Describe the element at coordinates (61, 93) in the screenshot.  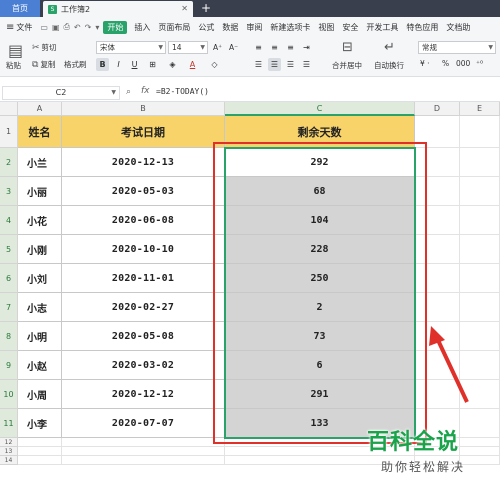
I see `name-box: C2 ▼` at that location.